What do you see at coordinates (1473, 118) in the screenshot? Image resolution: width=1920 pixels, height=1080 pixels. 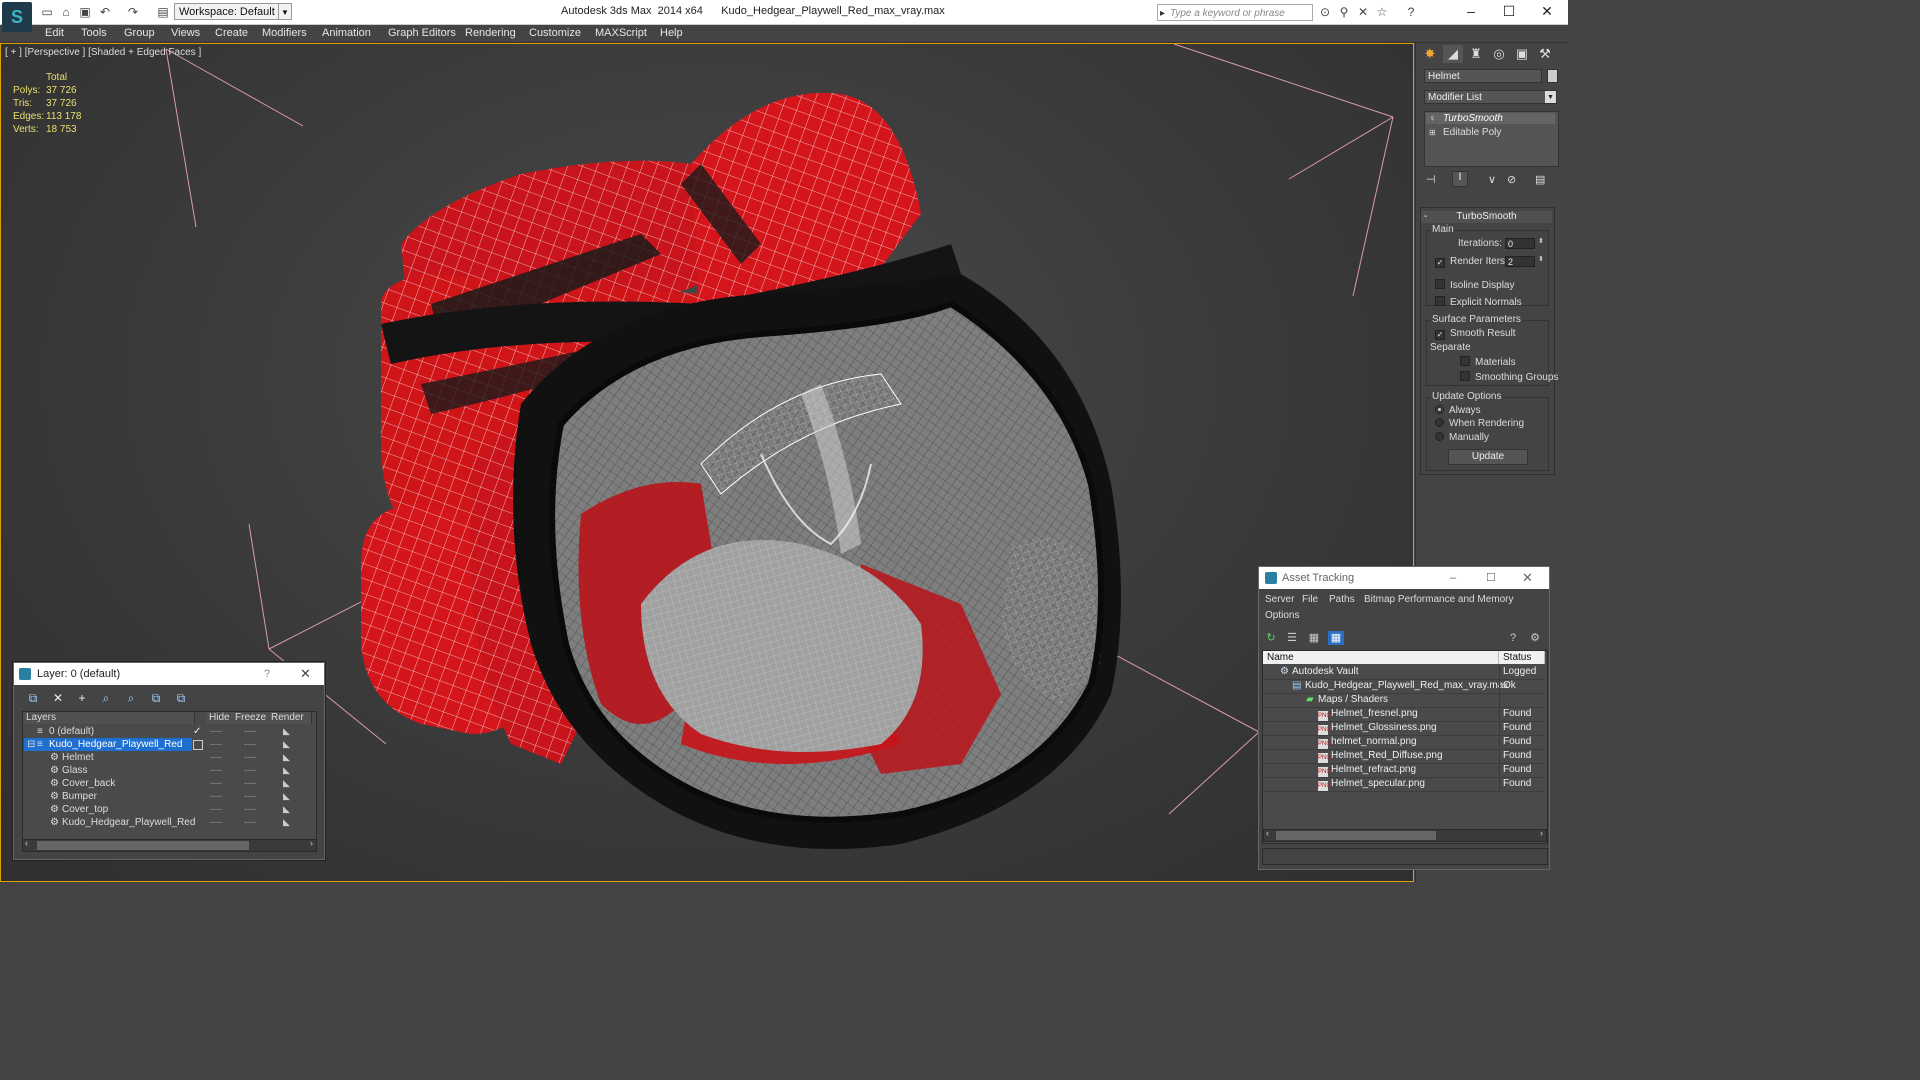 I see `stack-item-turbosmooth: TurboSmooth` at bounding box center [1473, 118].